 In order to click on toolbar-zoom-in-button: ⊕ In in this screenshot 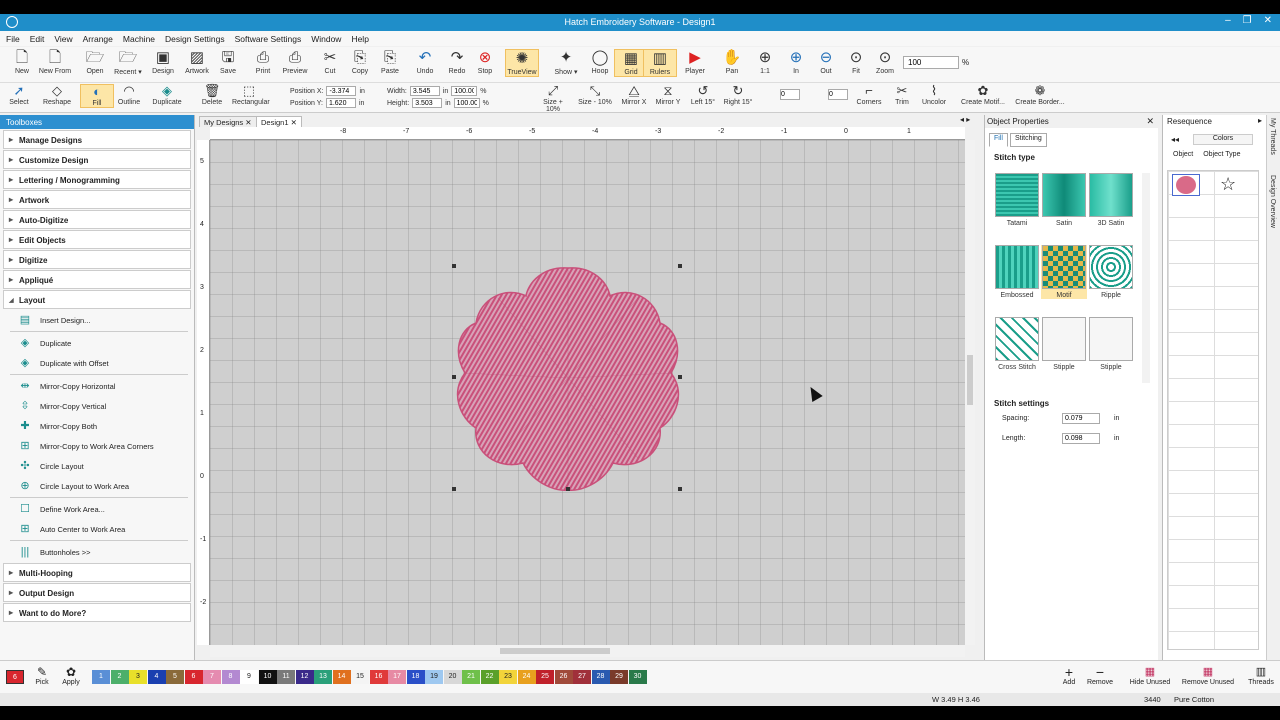, I will do `click(796, 62)`.